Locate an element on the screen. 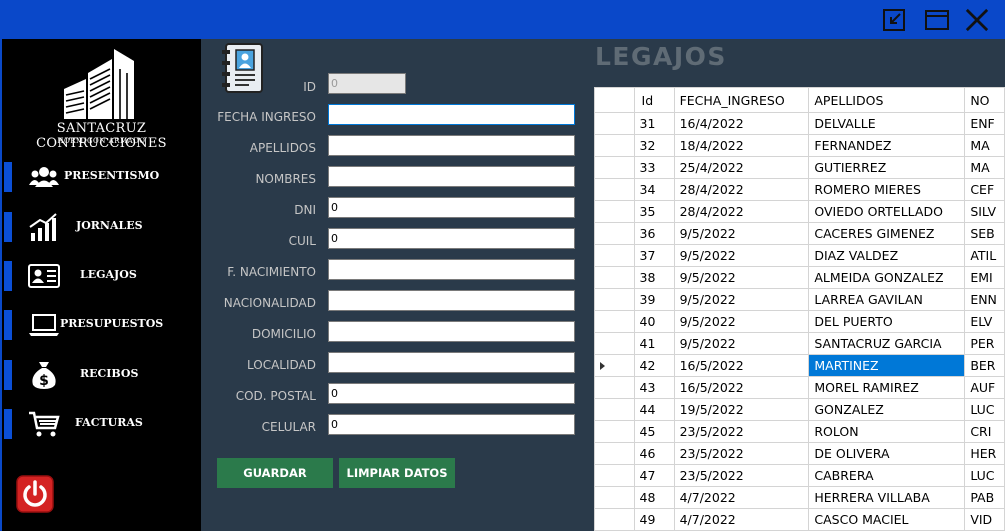  cell-nombres: PER is located at coordinates (984, 343).